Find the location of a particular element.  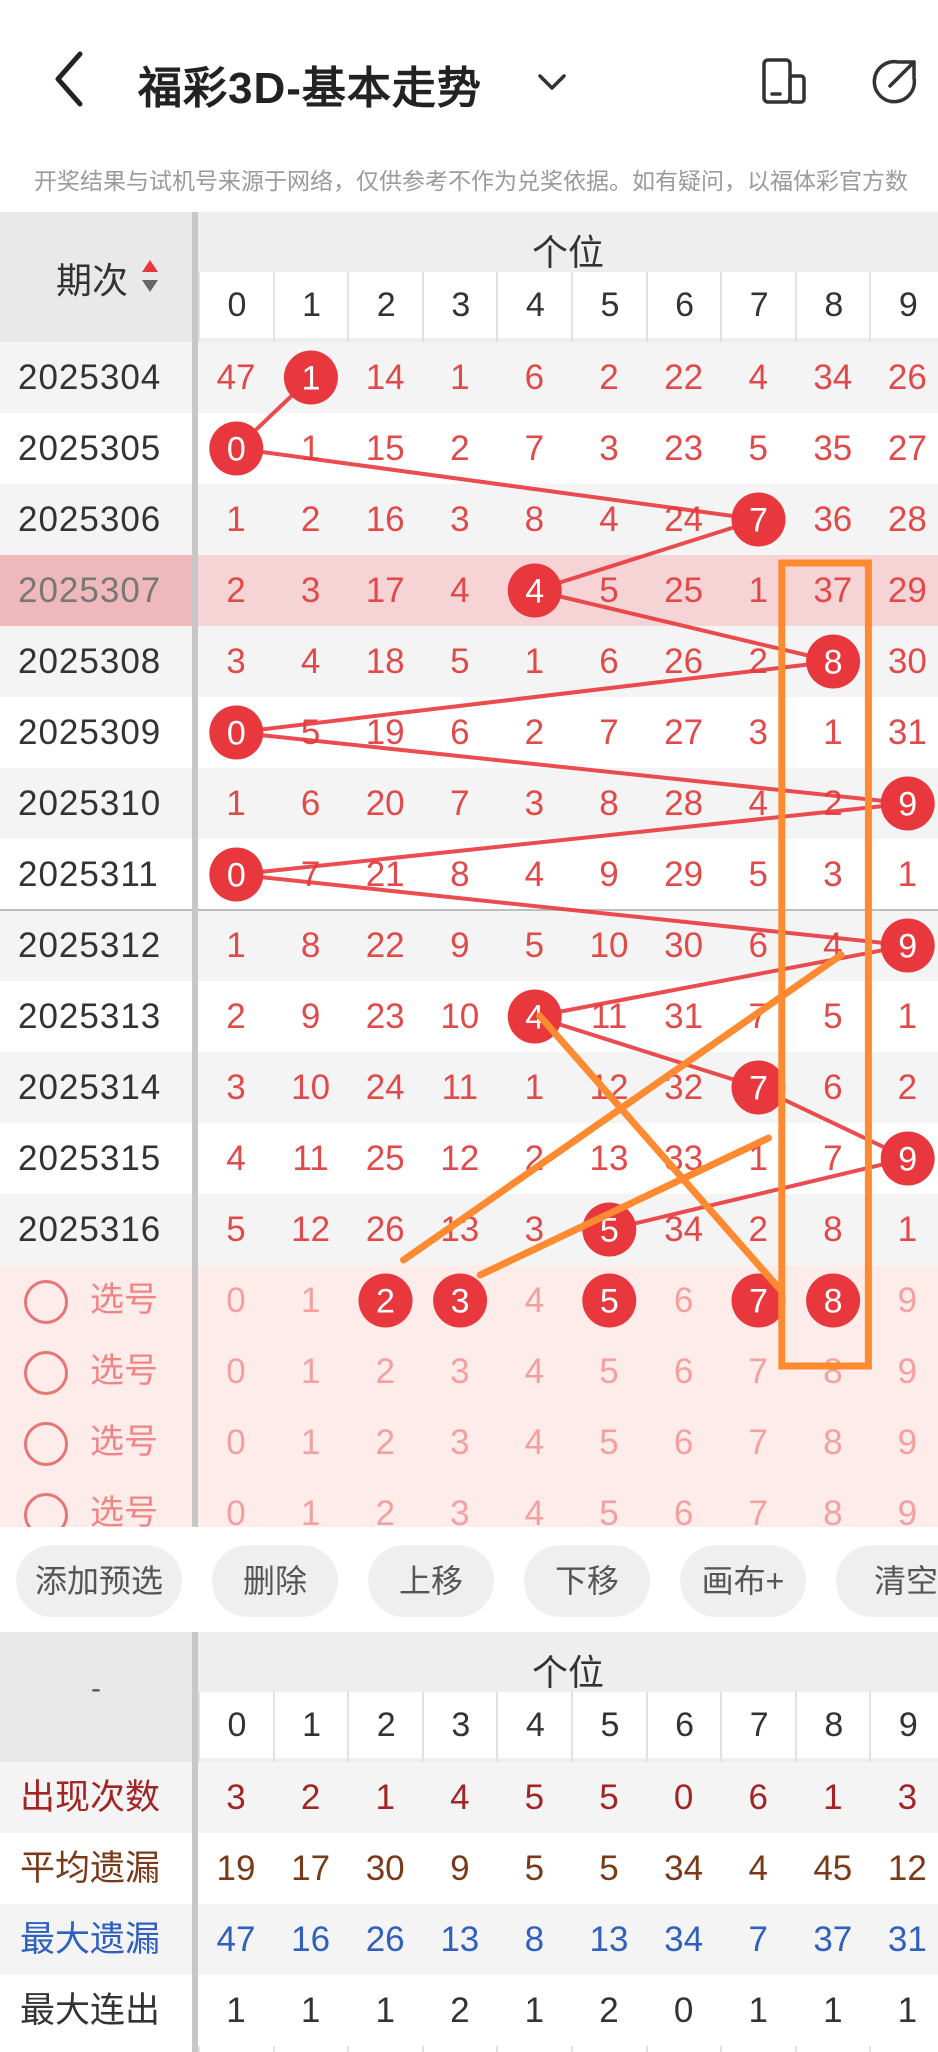

stats-row: 平均遗漏 19 17 30 9 5 5 34 4 45 12 is located at coordinates (469, 1868).